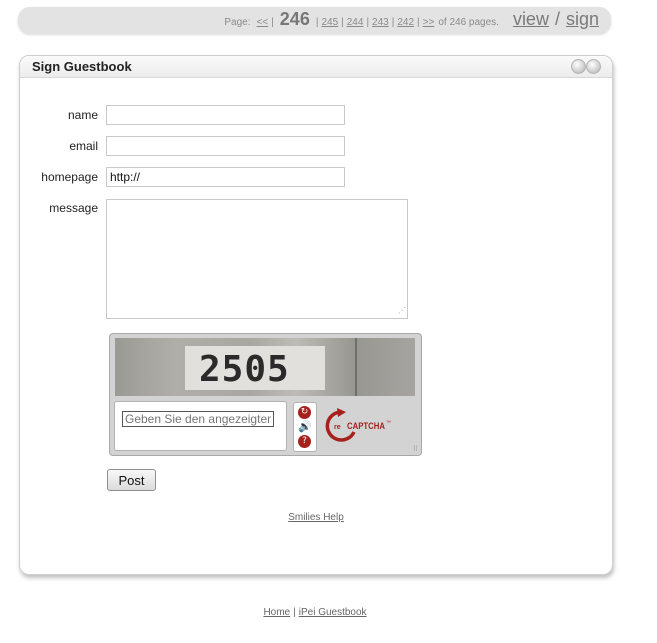 The image size is (657, 643). What do you see at coordinates (225, 115) in the screenshot?
I see `name-input` at bounding box center [225, 115].